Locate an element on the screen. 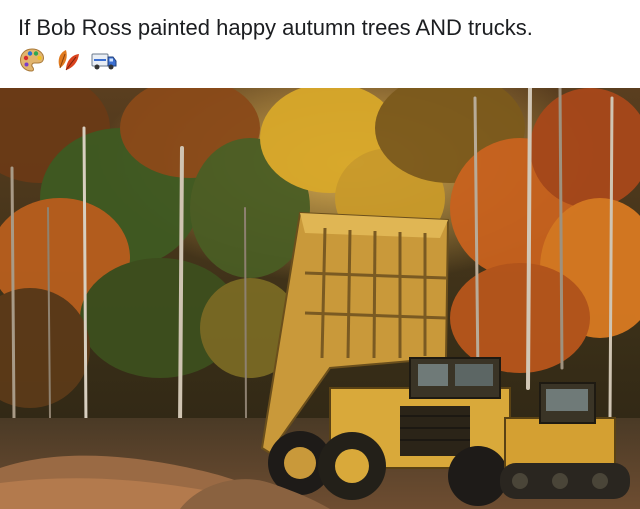 Image resolution: width=640 pixels, height=509 pixels. autumn-leaves-icon is located at coordinates (68, 60).